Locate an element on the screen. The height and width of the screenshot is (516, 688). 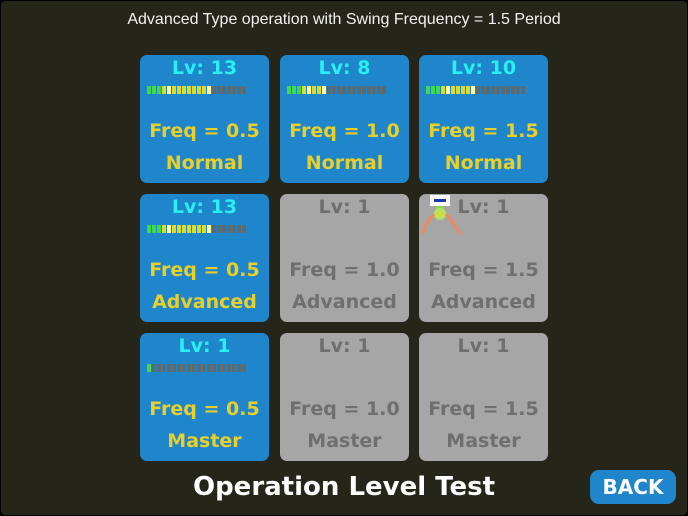
page-title: Operation Level Test is located at coordinates (344, 487).